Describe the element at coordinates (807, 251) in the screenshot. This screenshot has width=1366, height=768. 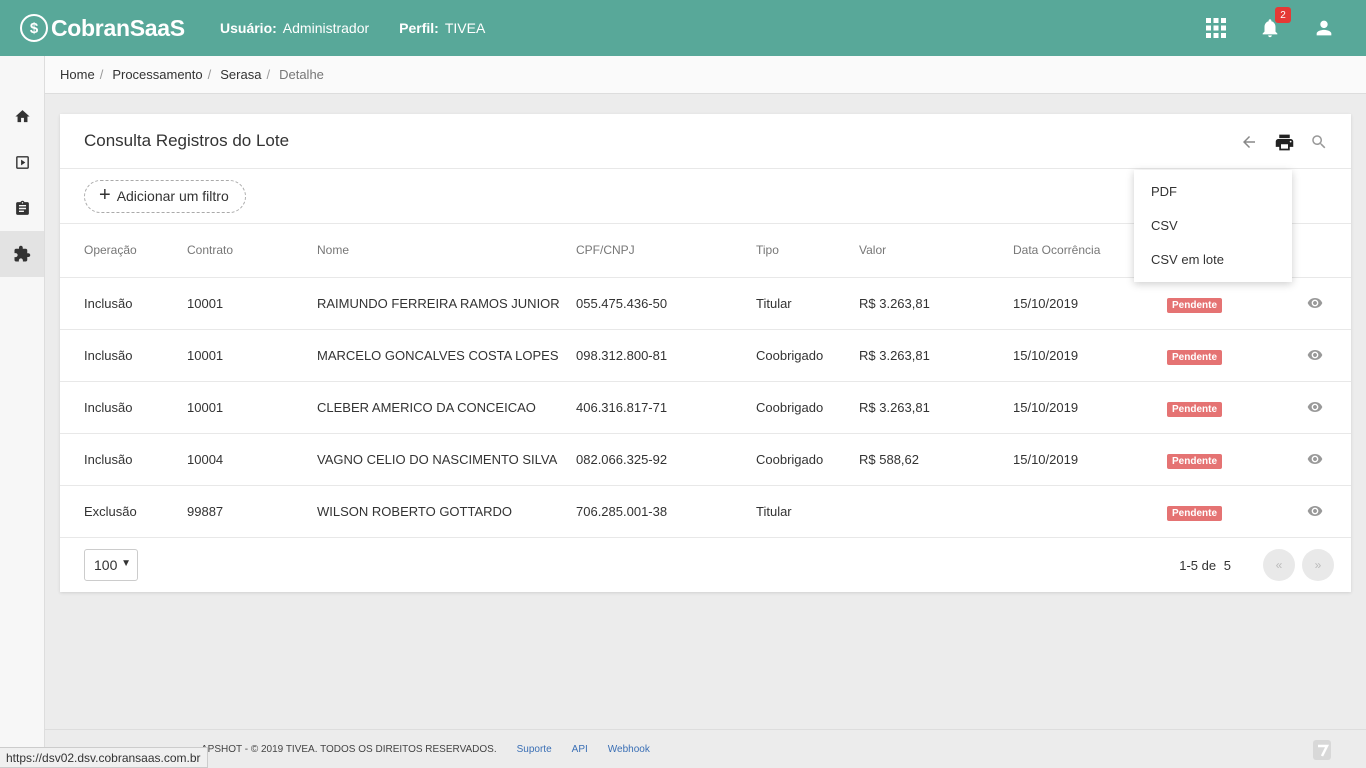
I see `col-header-tipo: Tipo` at that location.